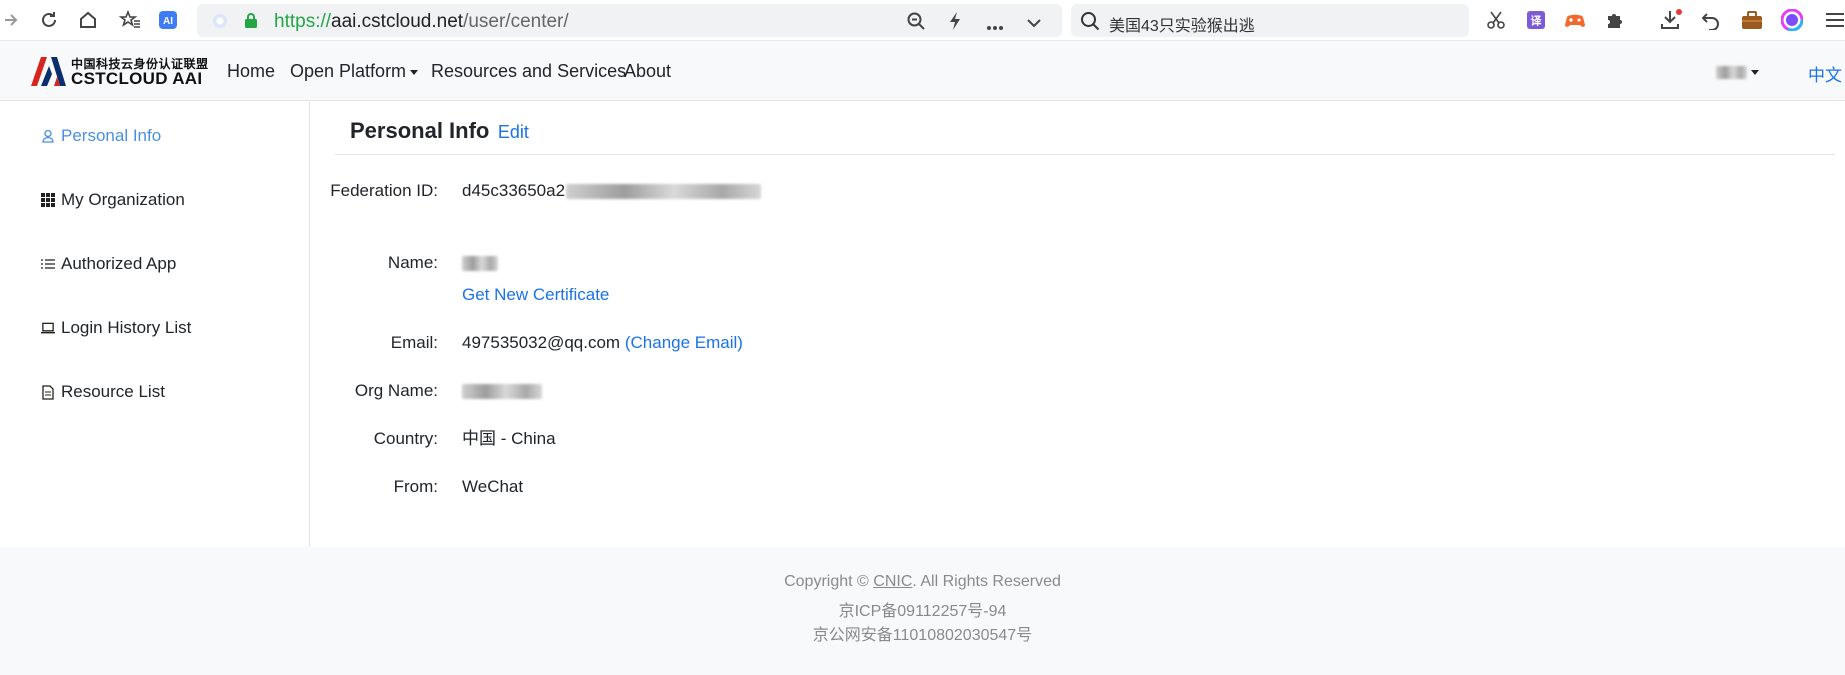 Image resolution: width=1845 pixels, height=675 pixels. I want to click on sidebar-item-resource-list: Resource List, so click(103, 392).